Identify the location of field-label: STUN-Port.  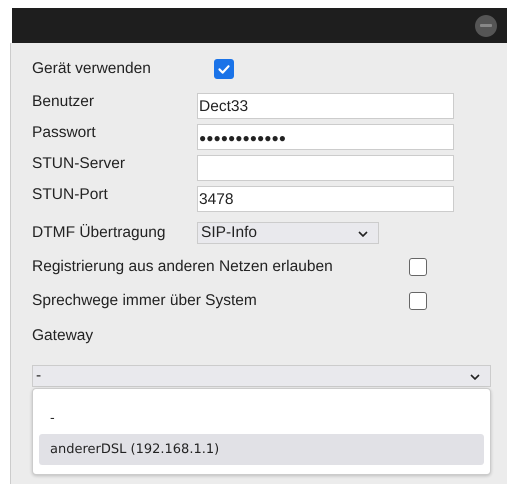
(70, 195).